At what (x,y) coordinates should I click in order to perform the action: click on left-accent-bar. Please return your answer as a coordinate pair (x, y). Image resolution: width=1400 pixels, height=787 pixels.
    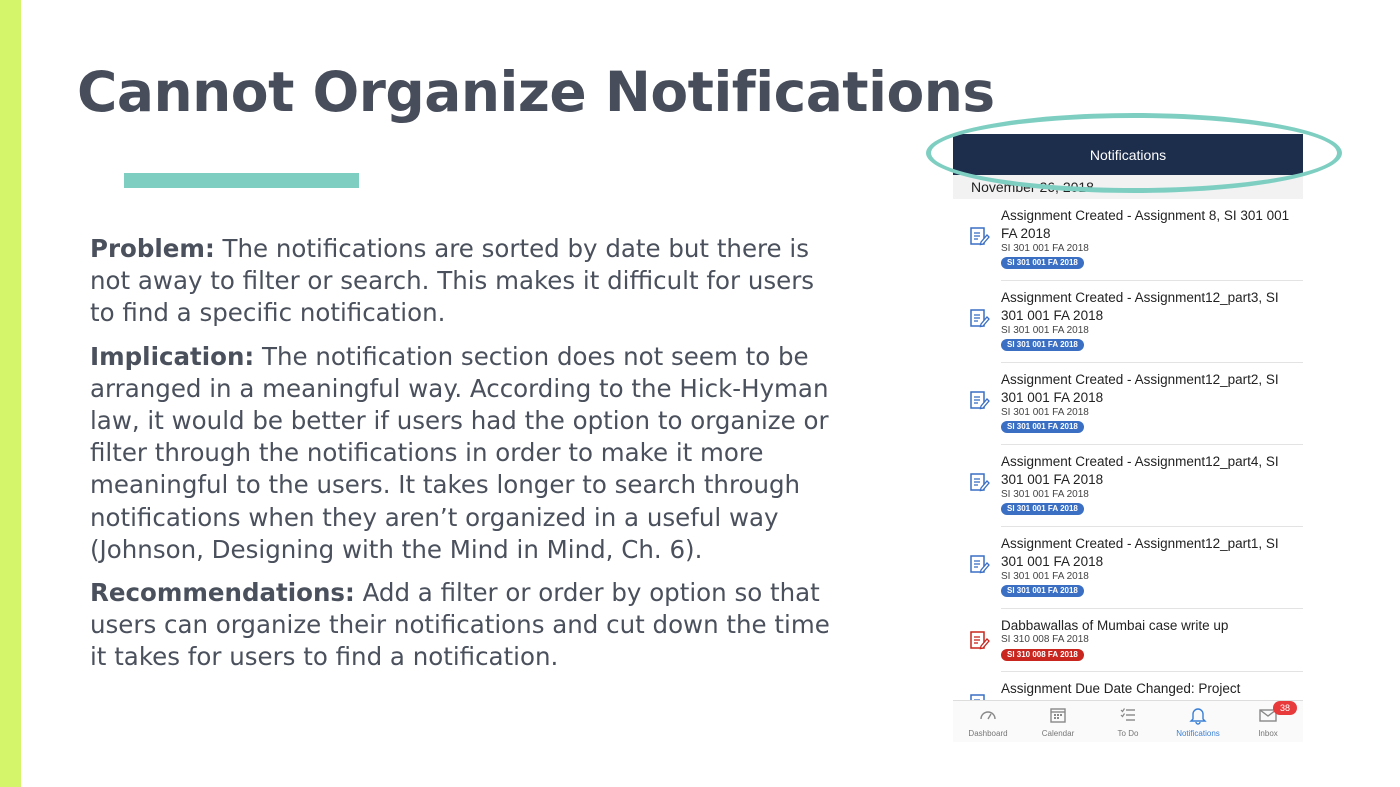
    Looking at the image, I should click on (10, 393).